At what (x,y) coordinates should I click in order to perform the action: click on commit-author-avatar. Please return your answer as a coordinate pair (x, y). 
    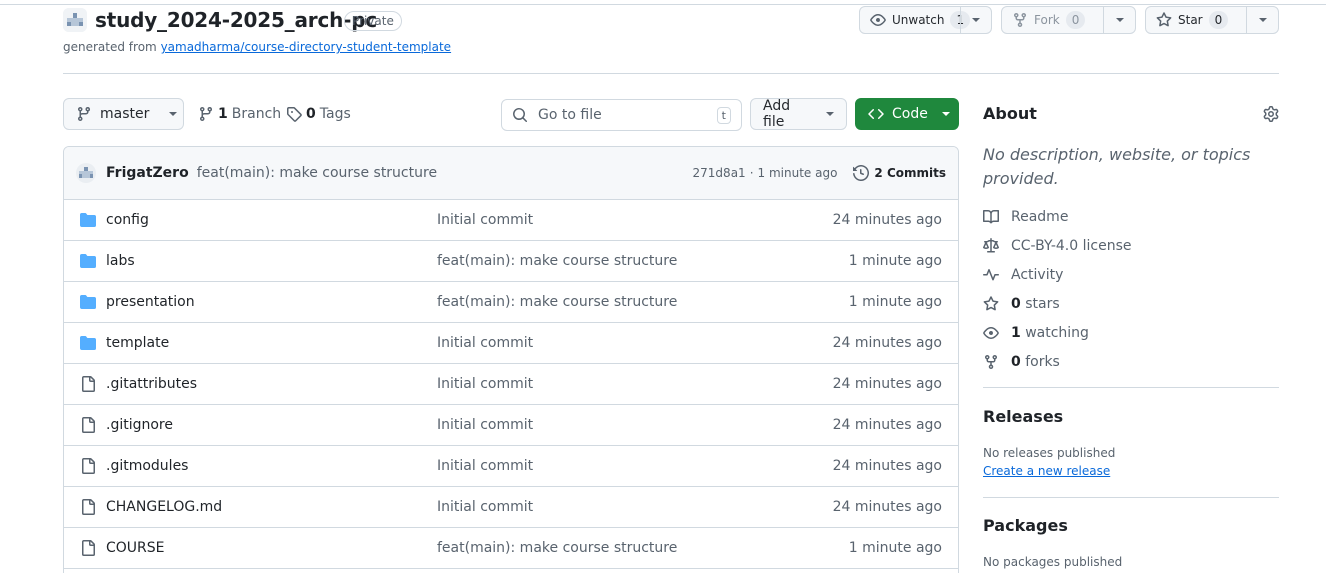
    Looking at the image, I should click on (86, 173).